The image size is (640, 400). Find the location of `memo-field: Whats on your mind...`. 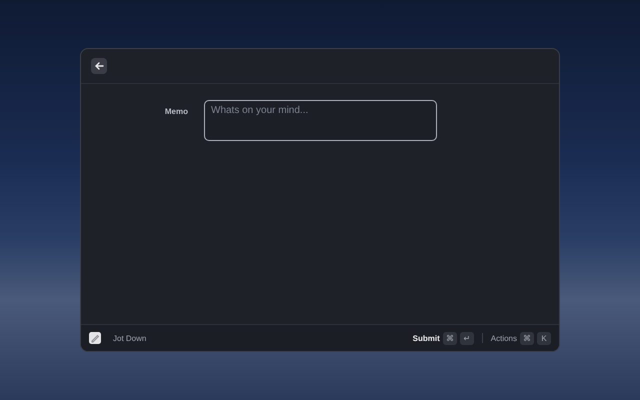

memo-field: Whats on your mind... is located at coordinates (320, 120).